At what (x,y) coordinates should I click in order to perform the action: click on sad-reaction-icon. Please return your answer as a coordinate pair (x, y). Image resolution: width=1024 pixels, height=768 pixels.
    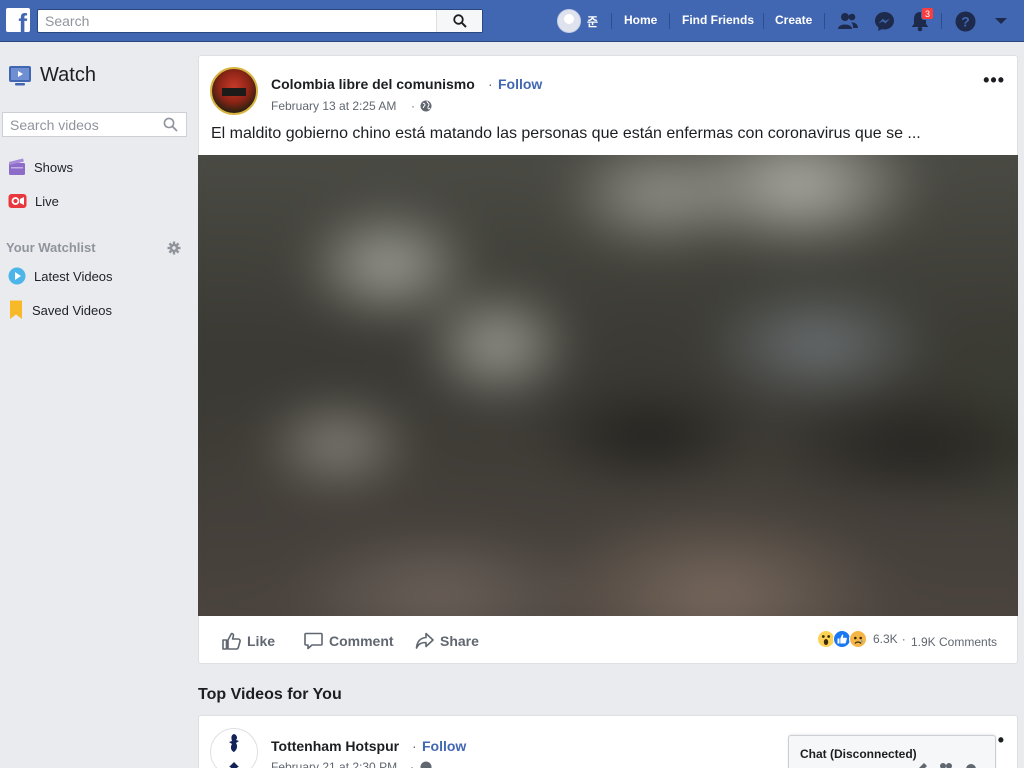
    Looking at the image, I should click on (858, 639).